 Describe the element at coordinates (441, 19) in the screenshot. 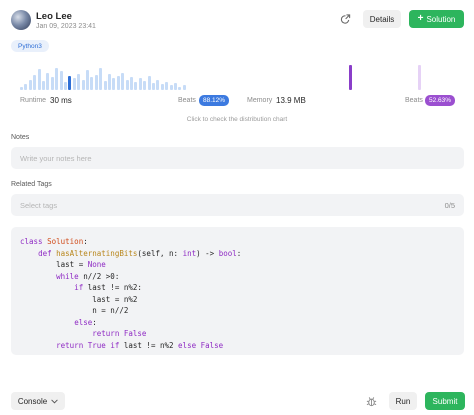

I see `solution-button-label: Solution` at that location.